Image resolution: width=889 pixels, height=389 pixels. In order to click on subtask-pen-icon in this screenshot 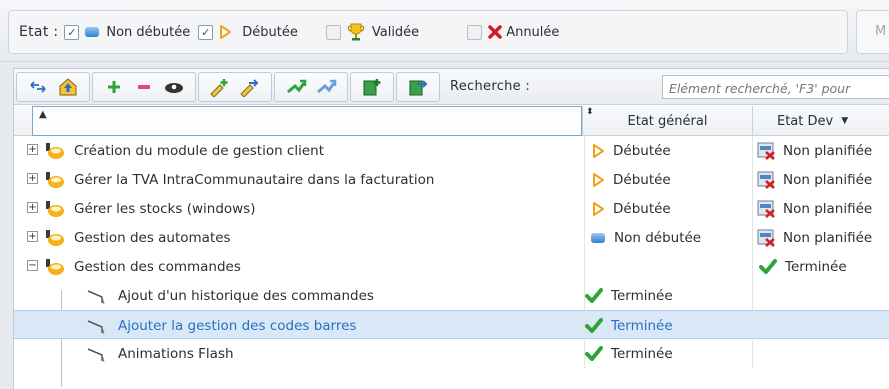, I will do `click(96, 296)`.